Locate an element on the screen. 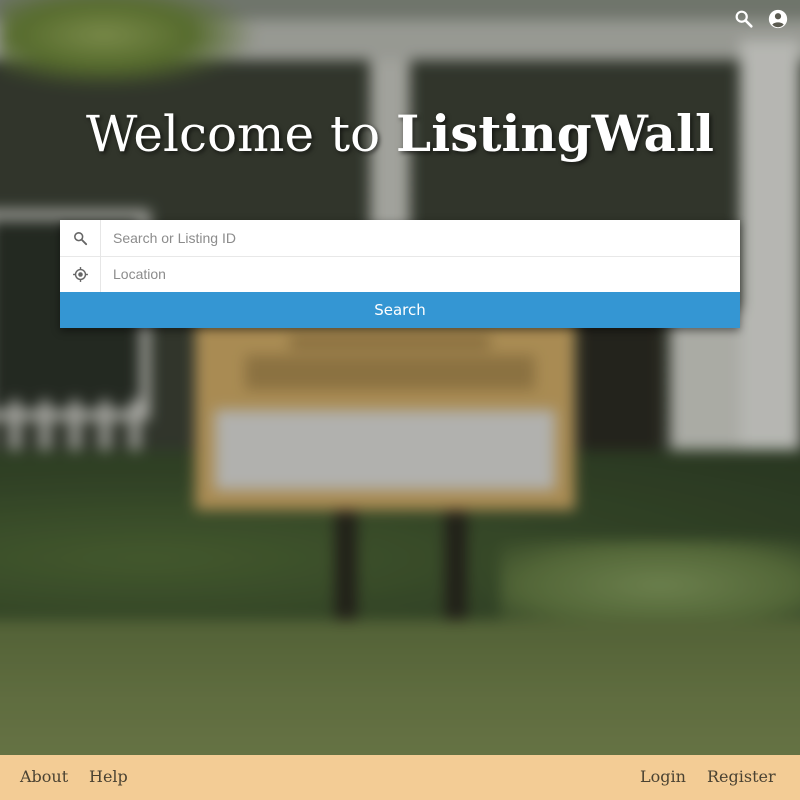  crosshair-icon is located at coordinates (80, 274).